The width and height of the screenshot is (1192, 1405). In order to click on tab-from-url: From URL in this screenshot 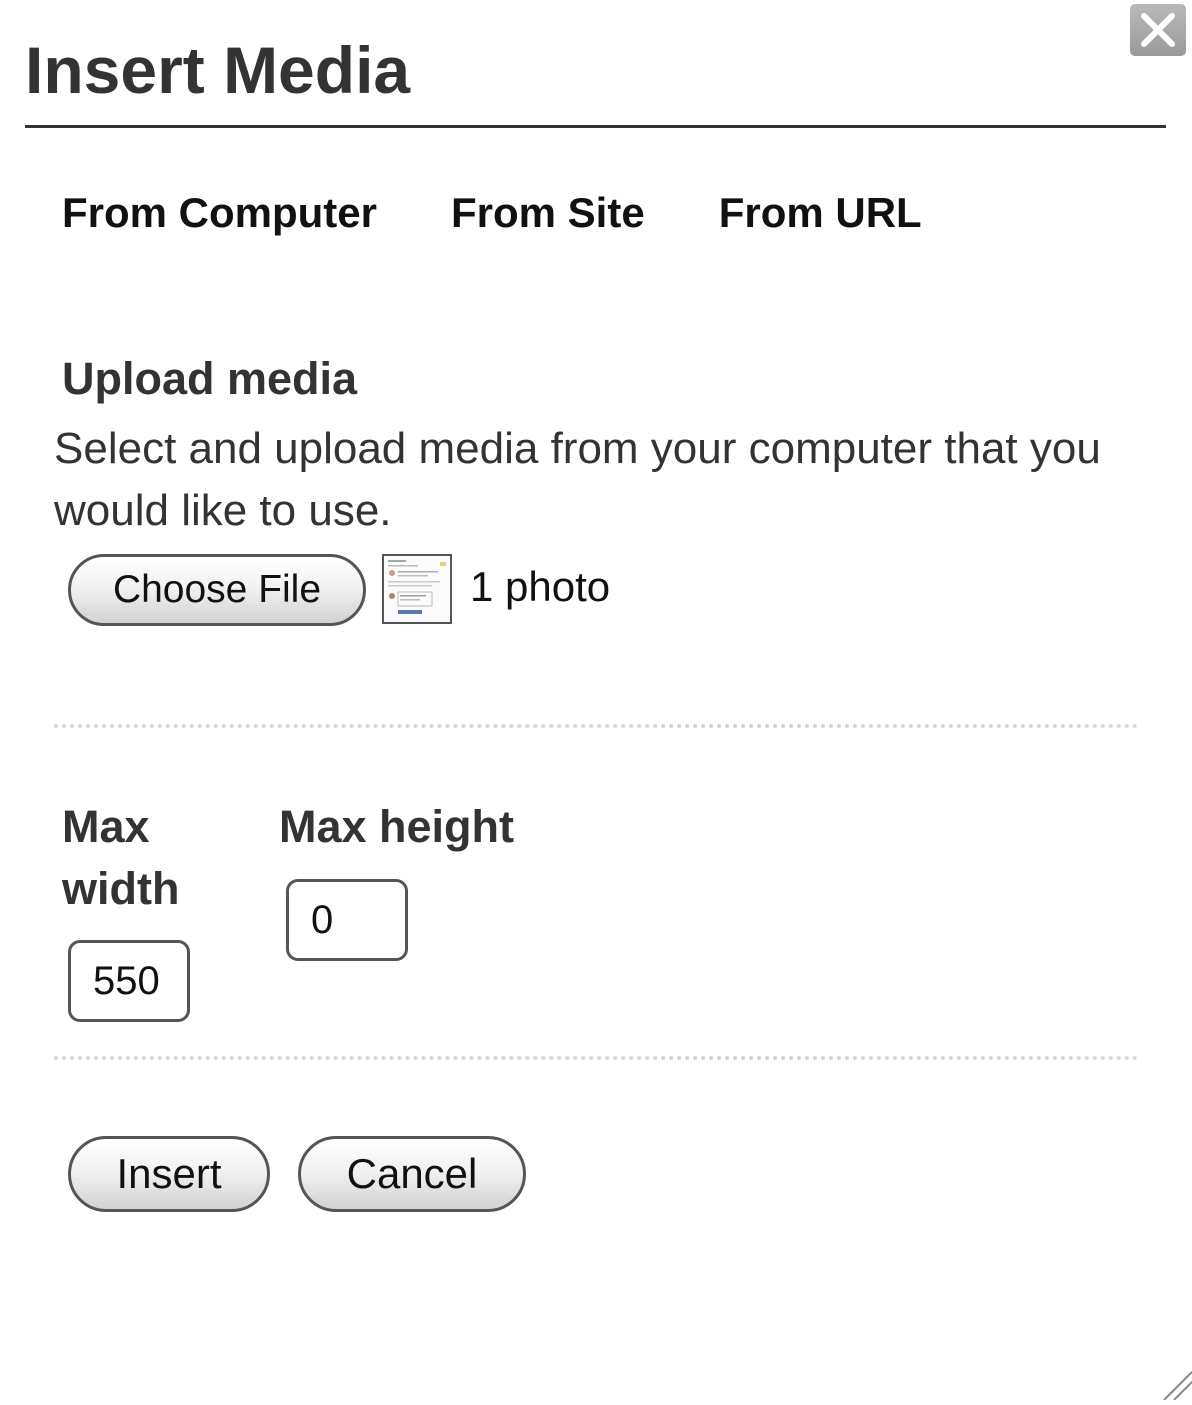, I will do `click(820, 213)`.